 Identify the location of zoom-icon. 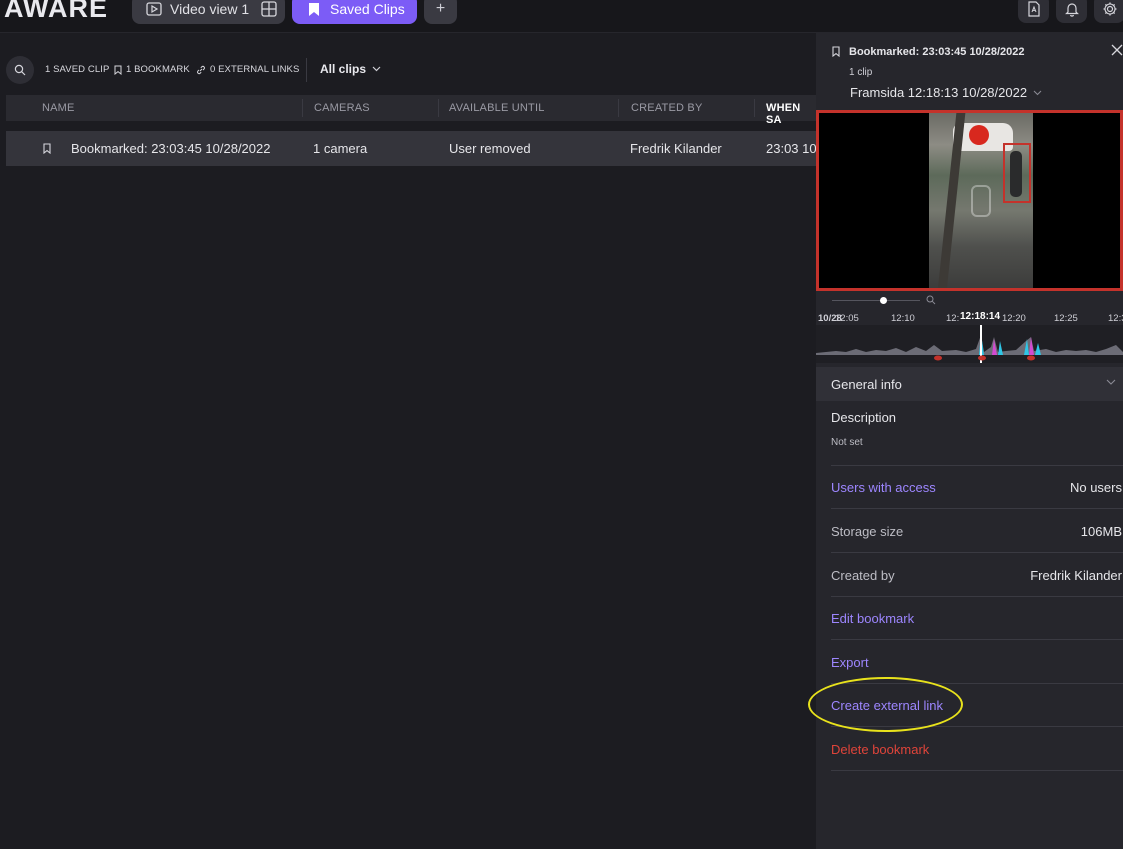
(931, 300).